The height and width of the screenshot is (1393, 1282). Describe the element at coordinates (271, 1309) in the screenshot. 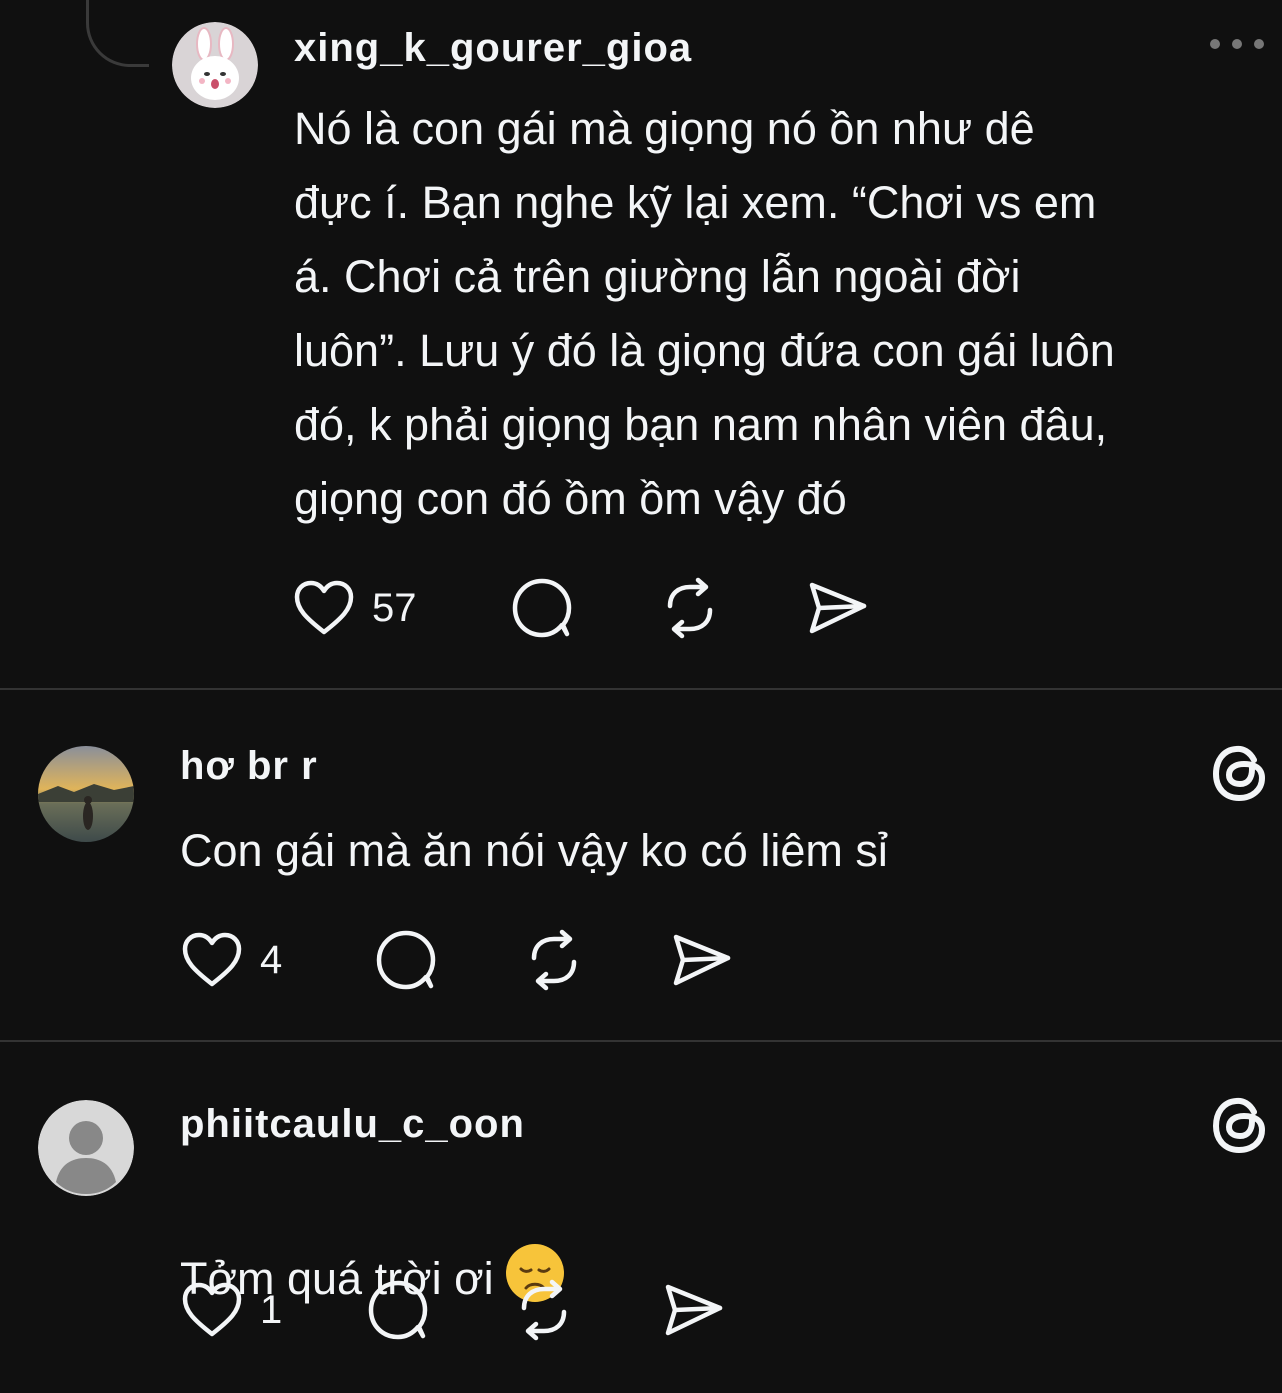

I see `like-count: 1` at that location.